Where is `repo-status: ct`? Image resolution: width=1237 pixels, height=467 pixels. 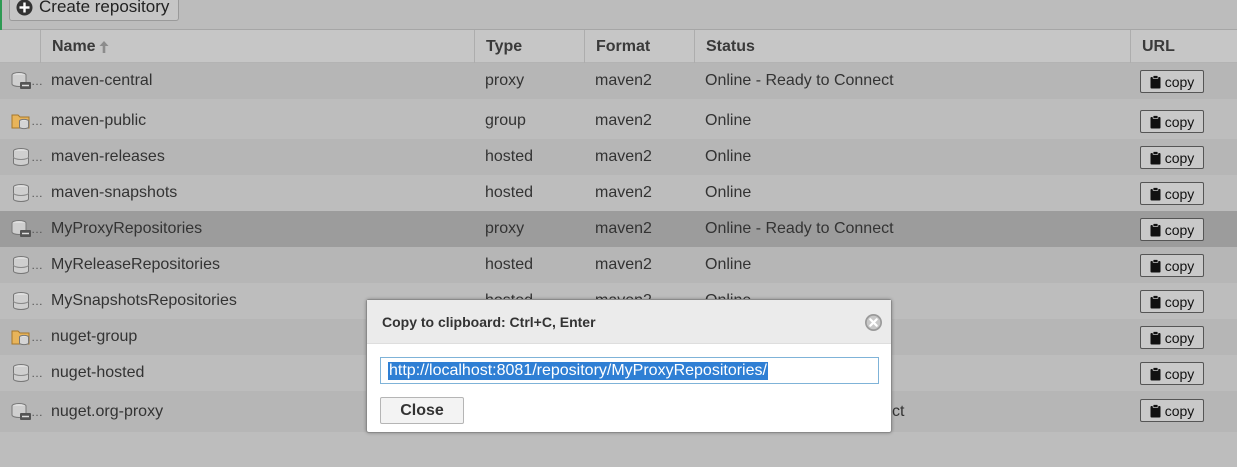 repo-status: ct is located at coordinates (898, 411).